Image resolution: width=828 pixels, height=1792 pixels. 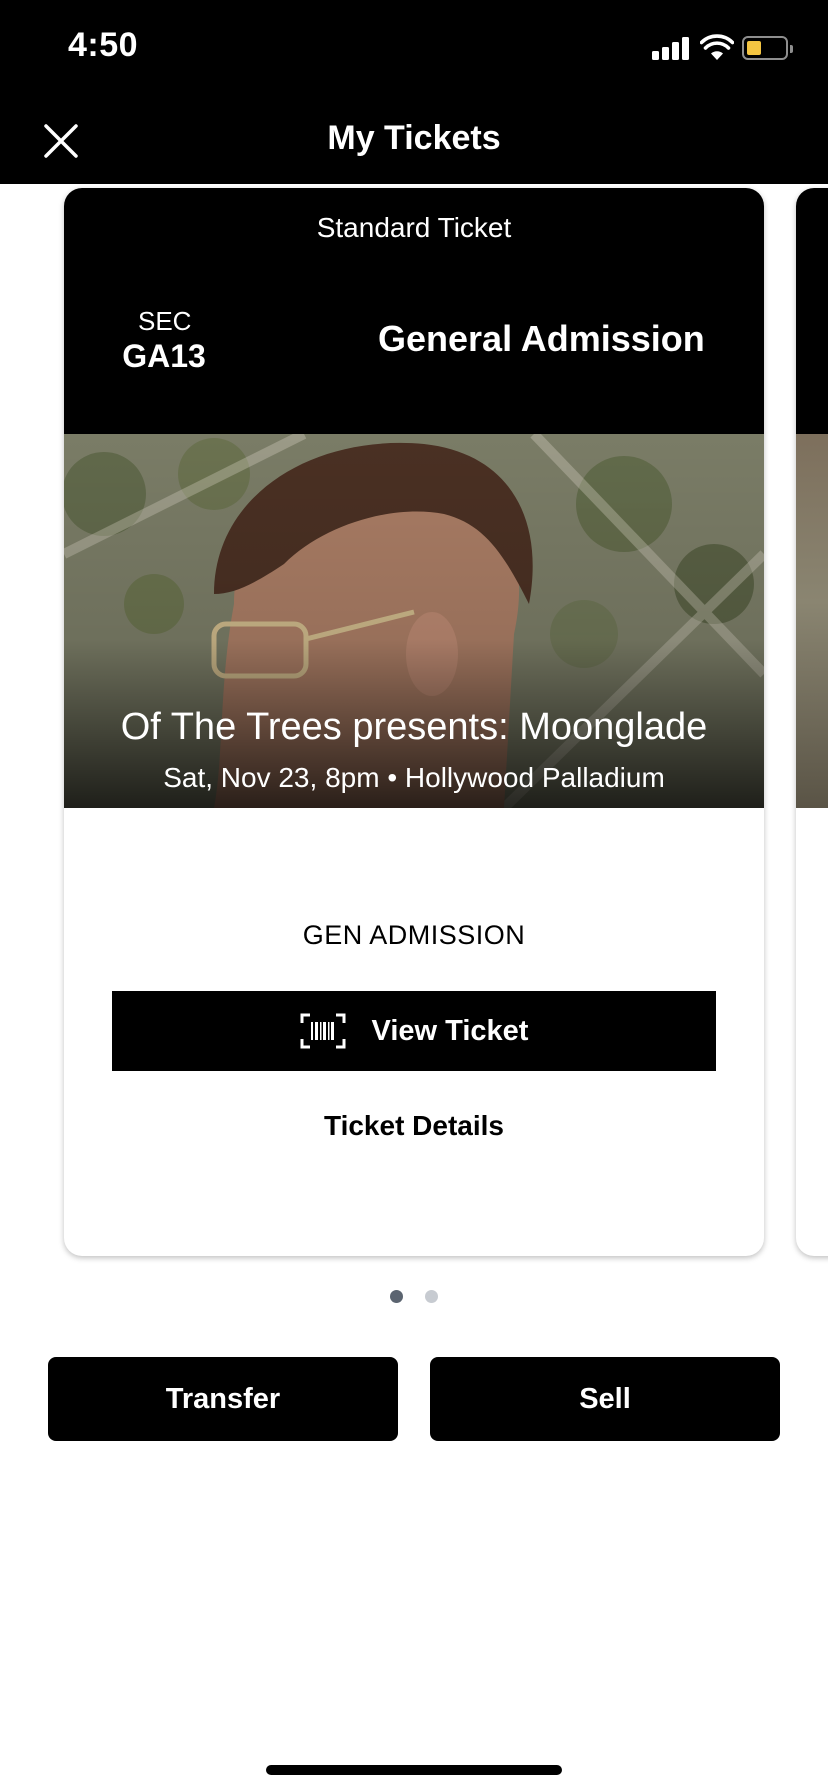 What do you see at coordinates (605, 1399) in the screenshot?
I see `sell-button: Sell` at bounding box center [605, 1399].